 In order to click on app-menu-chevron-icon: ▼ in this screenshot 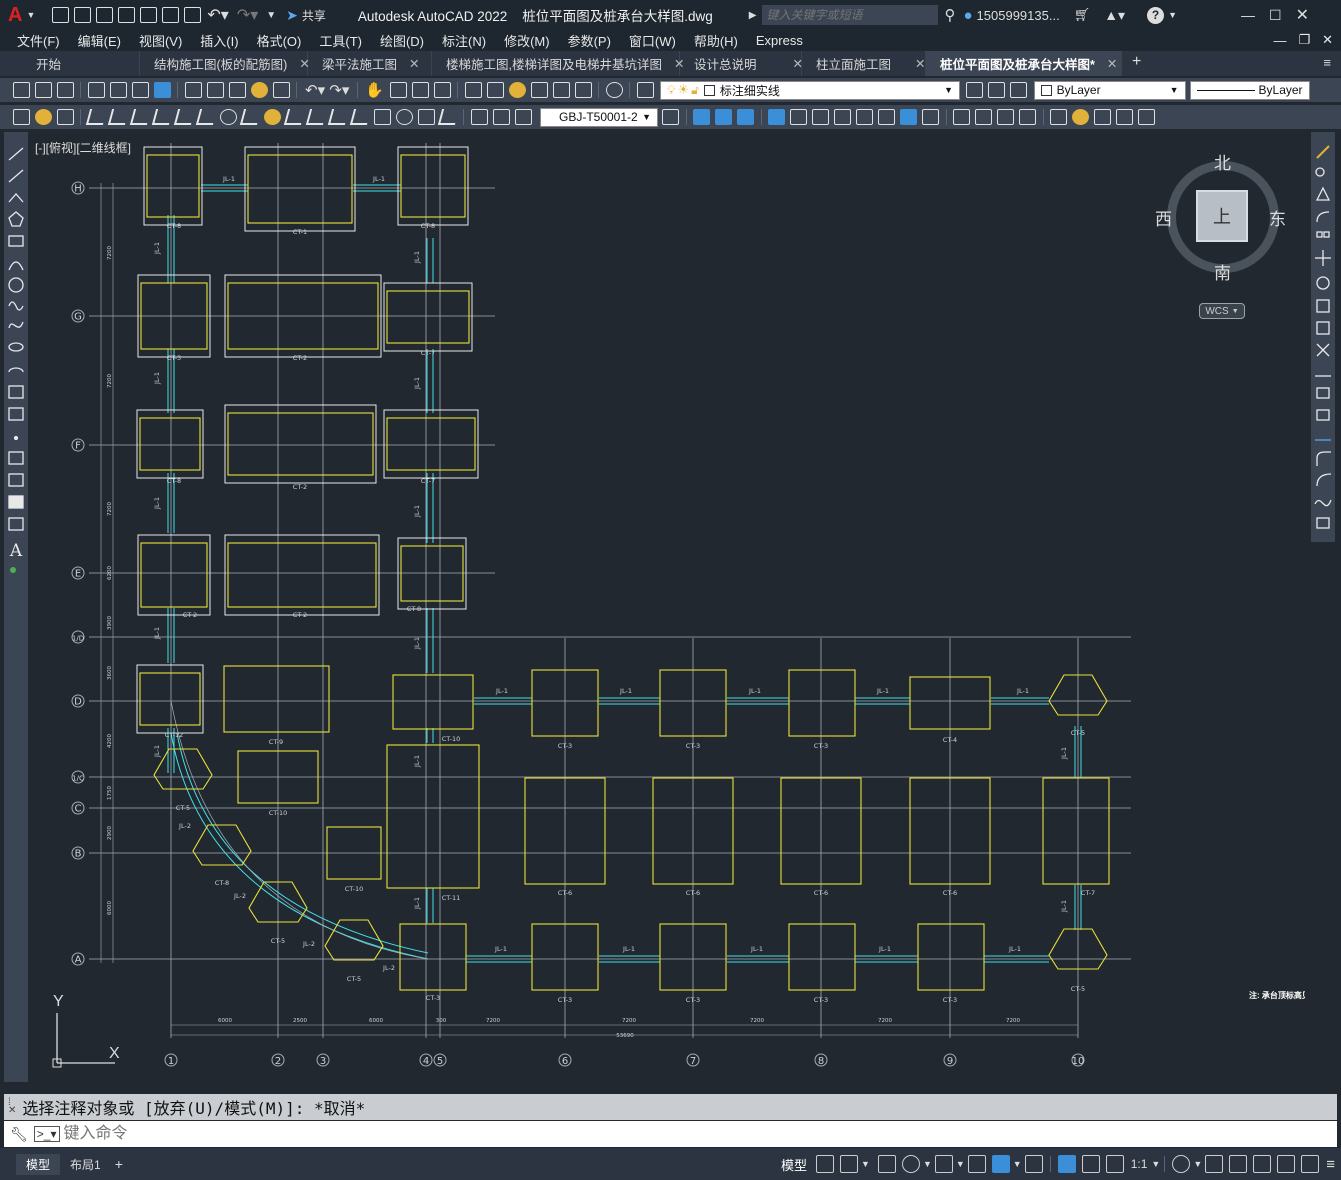, I will do `click(30, 15)`.